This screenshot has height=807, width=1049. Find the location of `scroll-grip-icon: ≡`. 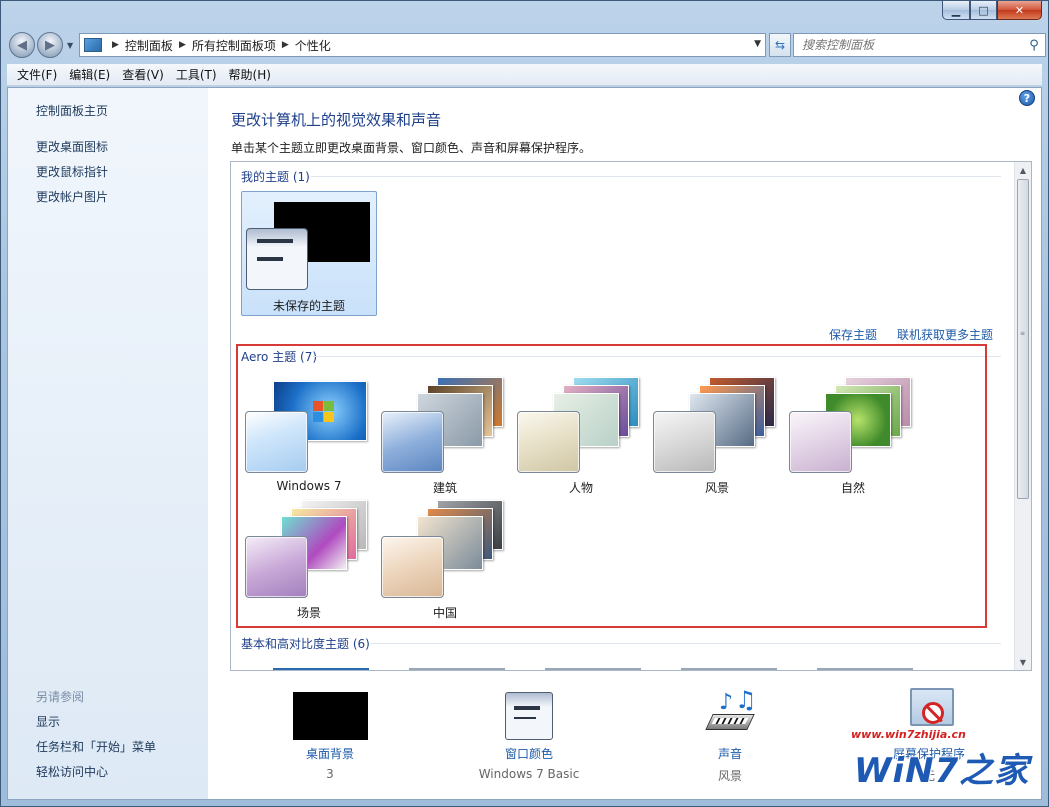

scroll-grip-icon: ≡ is located at coordinates (1023, 333).